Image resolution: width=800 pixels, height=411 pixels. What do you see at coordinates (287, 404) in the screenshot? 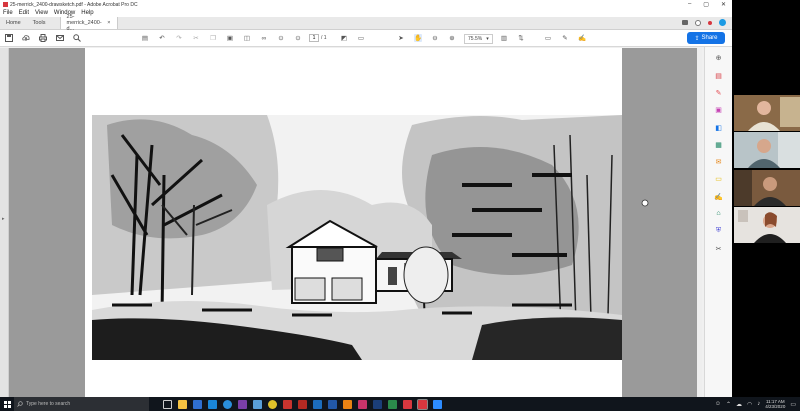
I see `autocad-icon` at bounding box center [287, 404].